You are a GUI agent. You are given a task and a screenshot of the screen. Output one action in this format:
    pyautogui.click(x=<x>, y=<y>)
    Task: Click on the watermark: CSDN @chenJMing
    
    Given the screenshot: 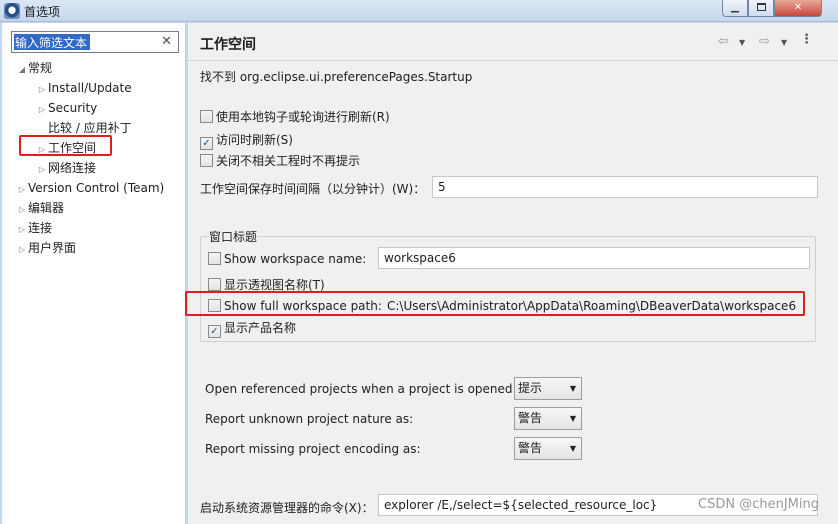 What is the action you would take?
    pyautogui.click(x=758, y=504)
    